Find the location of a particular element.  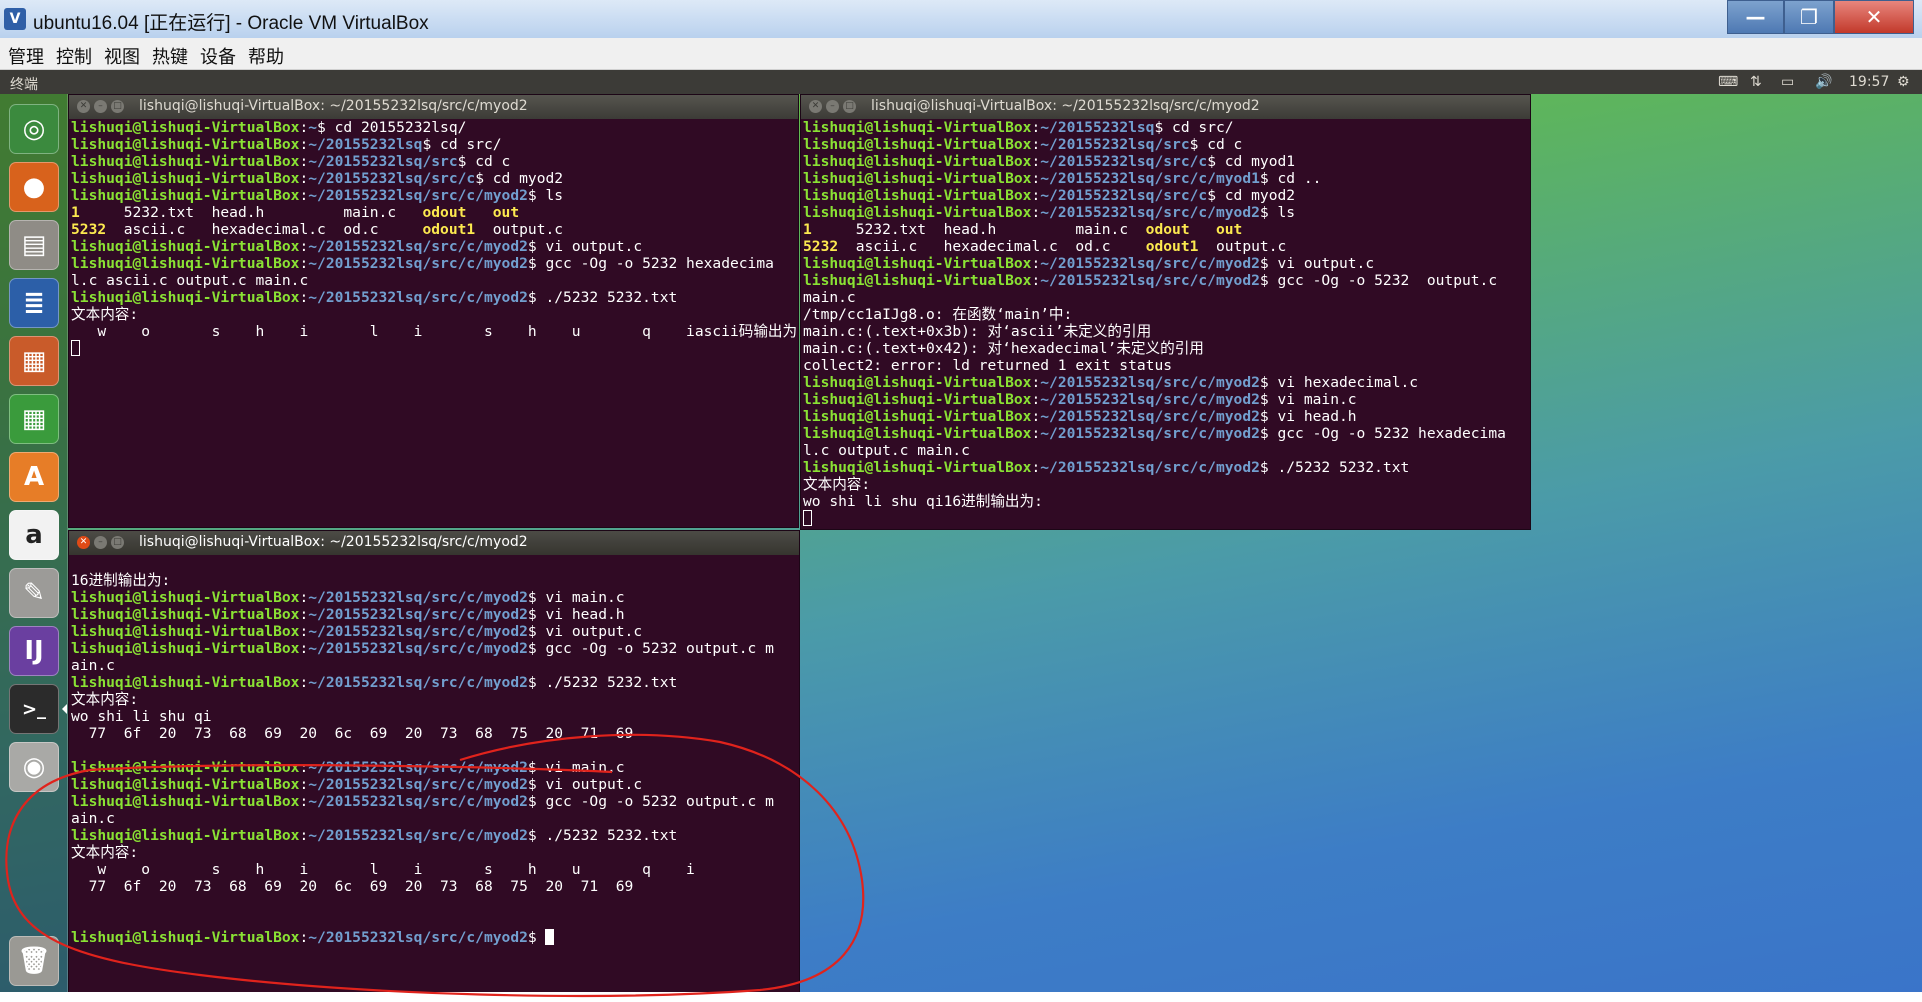

close-button: ✕ is located at coordinates (1874, 17).